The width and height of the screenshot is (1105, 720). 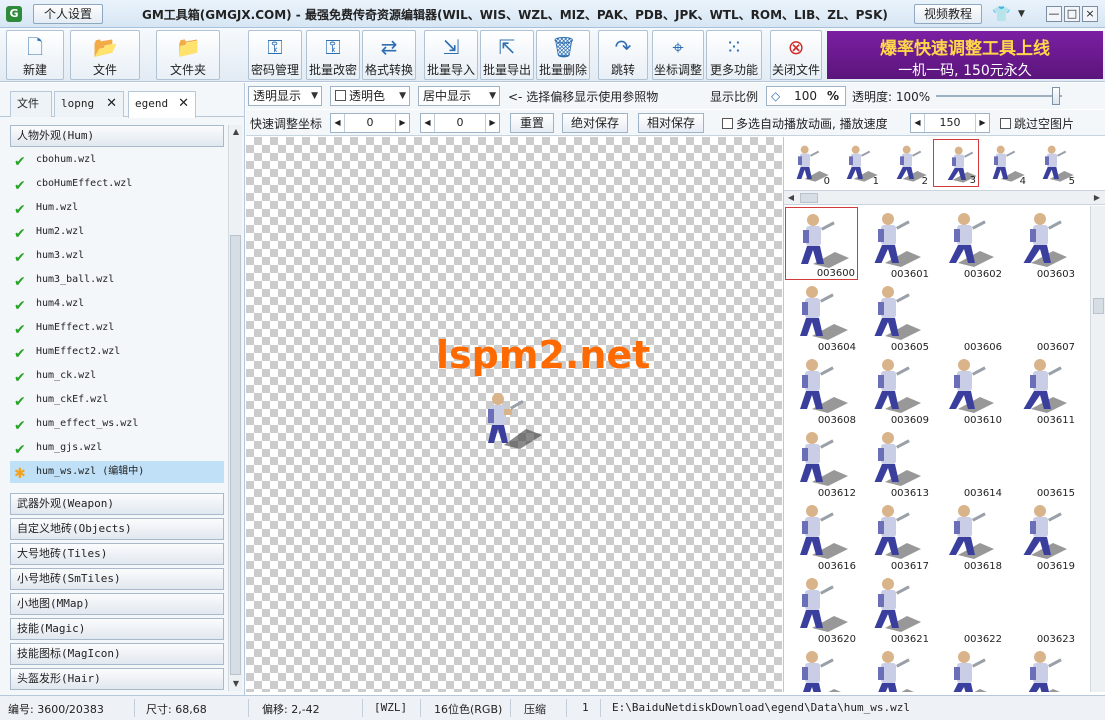 What do you see at coordinates (967, 535) in the screenshot?
I see `grid-frame: 003618` at bounding box center [967, 535].